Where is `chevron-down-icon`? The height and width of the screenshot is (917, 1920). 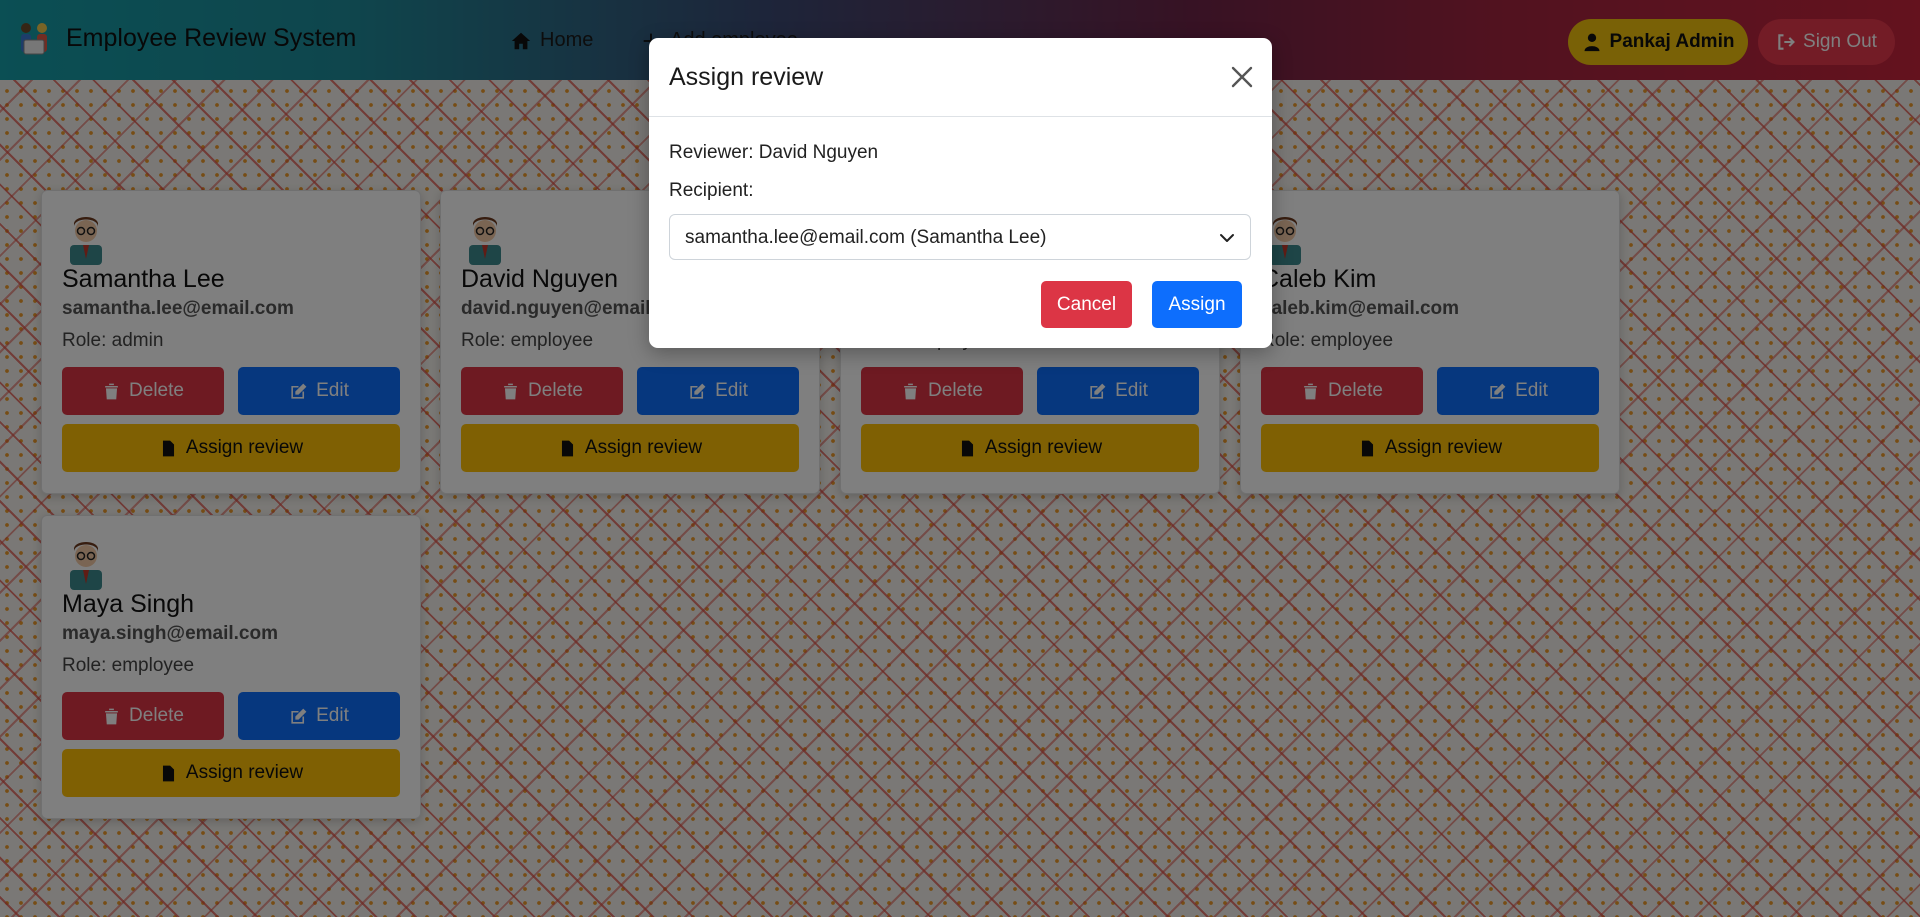 chevron-down-icon is located at coordinates (1227, 238).